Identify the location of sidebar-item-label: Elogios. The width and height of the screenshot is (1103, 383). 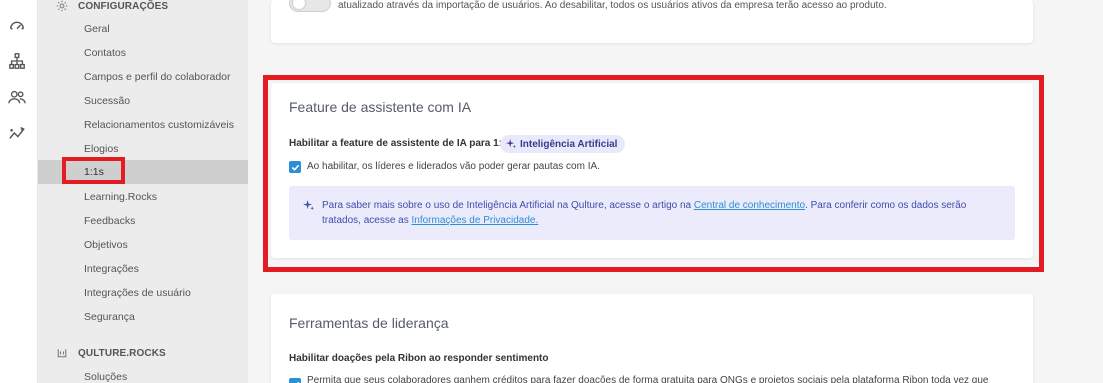
(101, 149).